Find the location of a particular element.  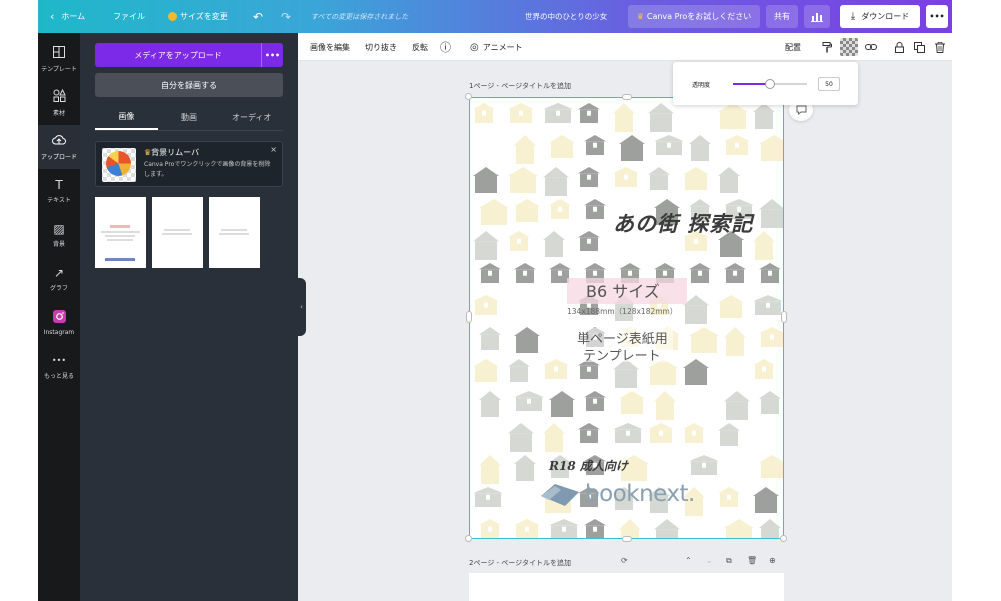

cloud-upload-icon is located at coordinates (59, 141).